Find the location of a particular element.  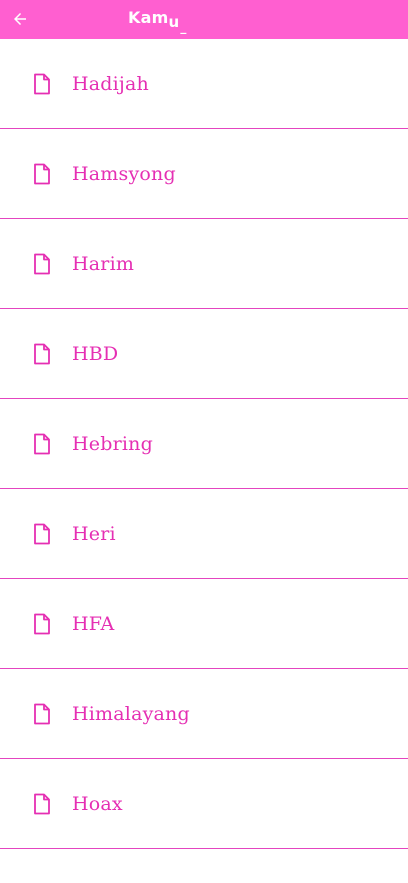

list-item: Hadijah is located at coordinates (204, 84).